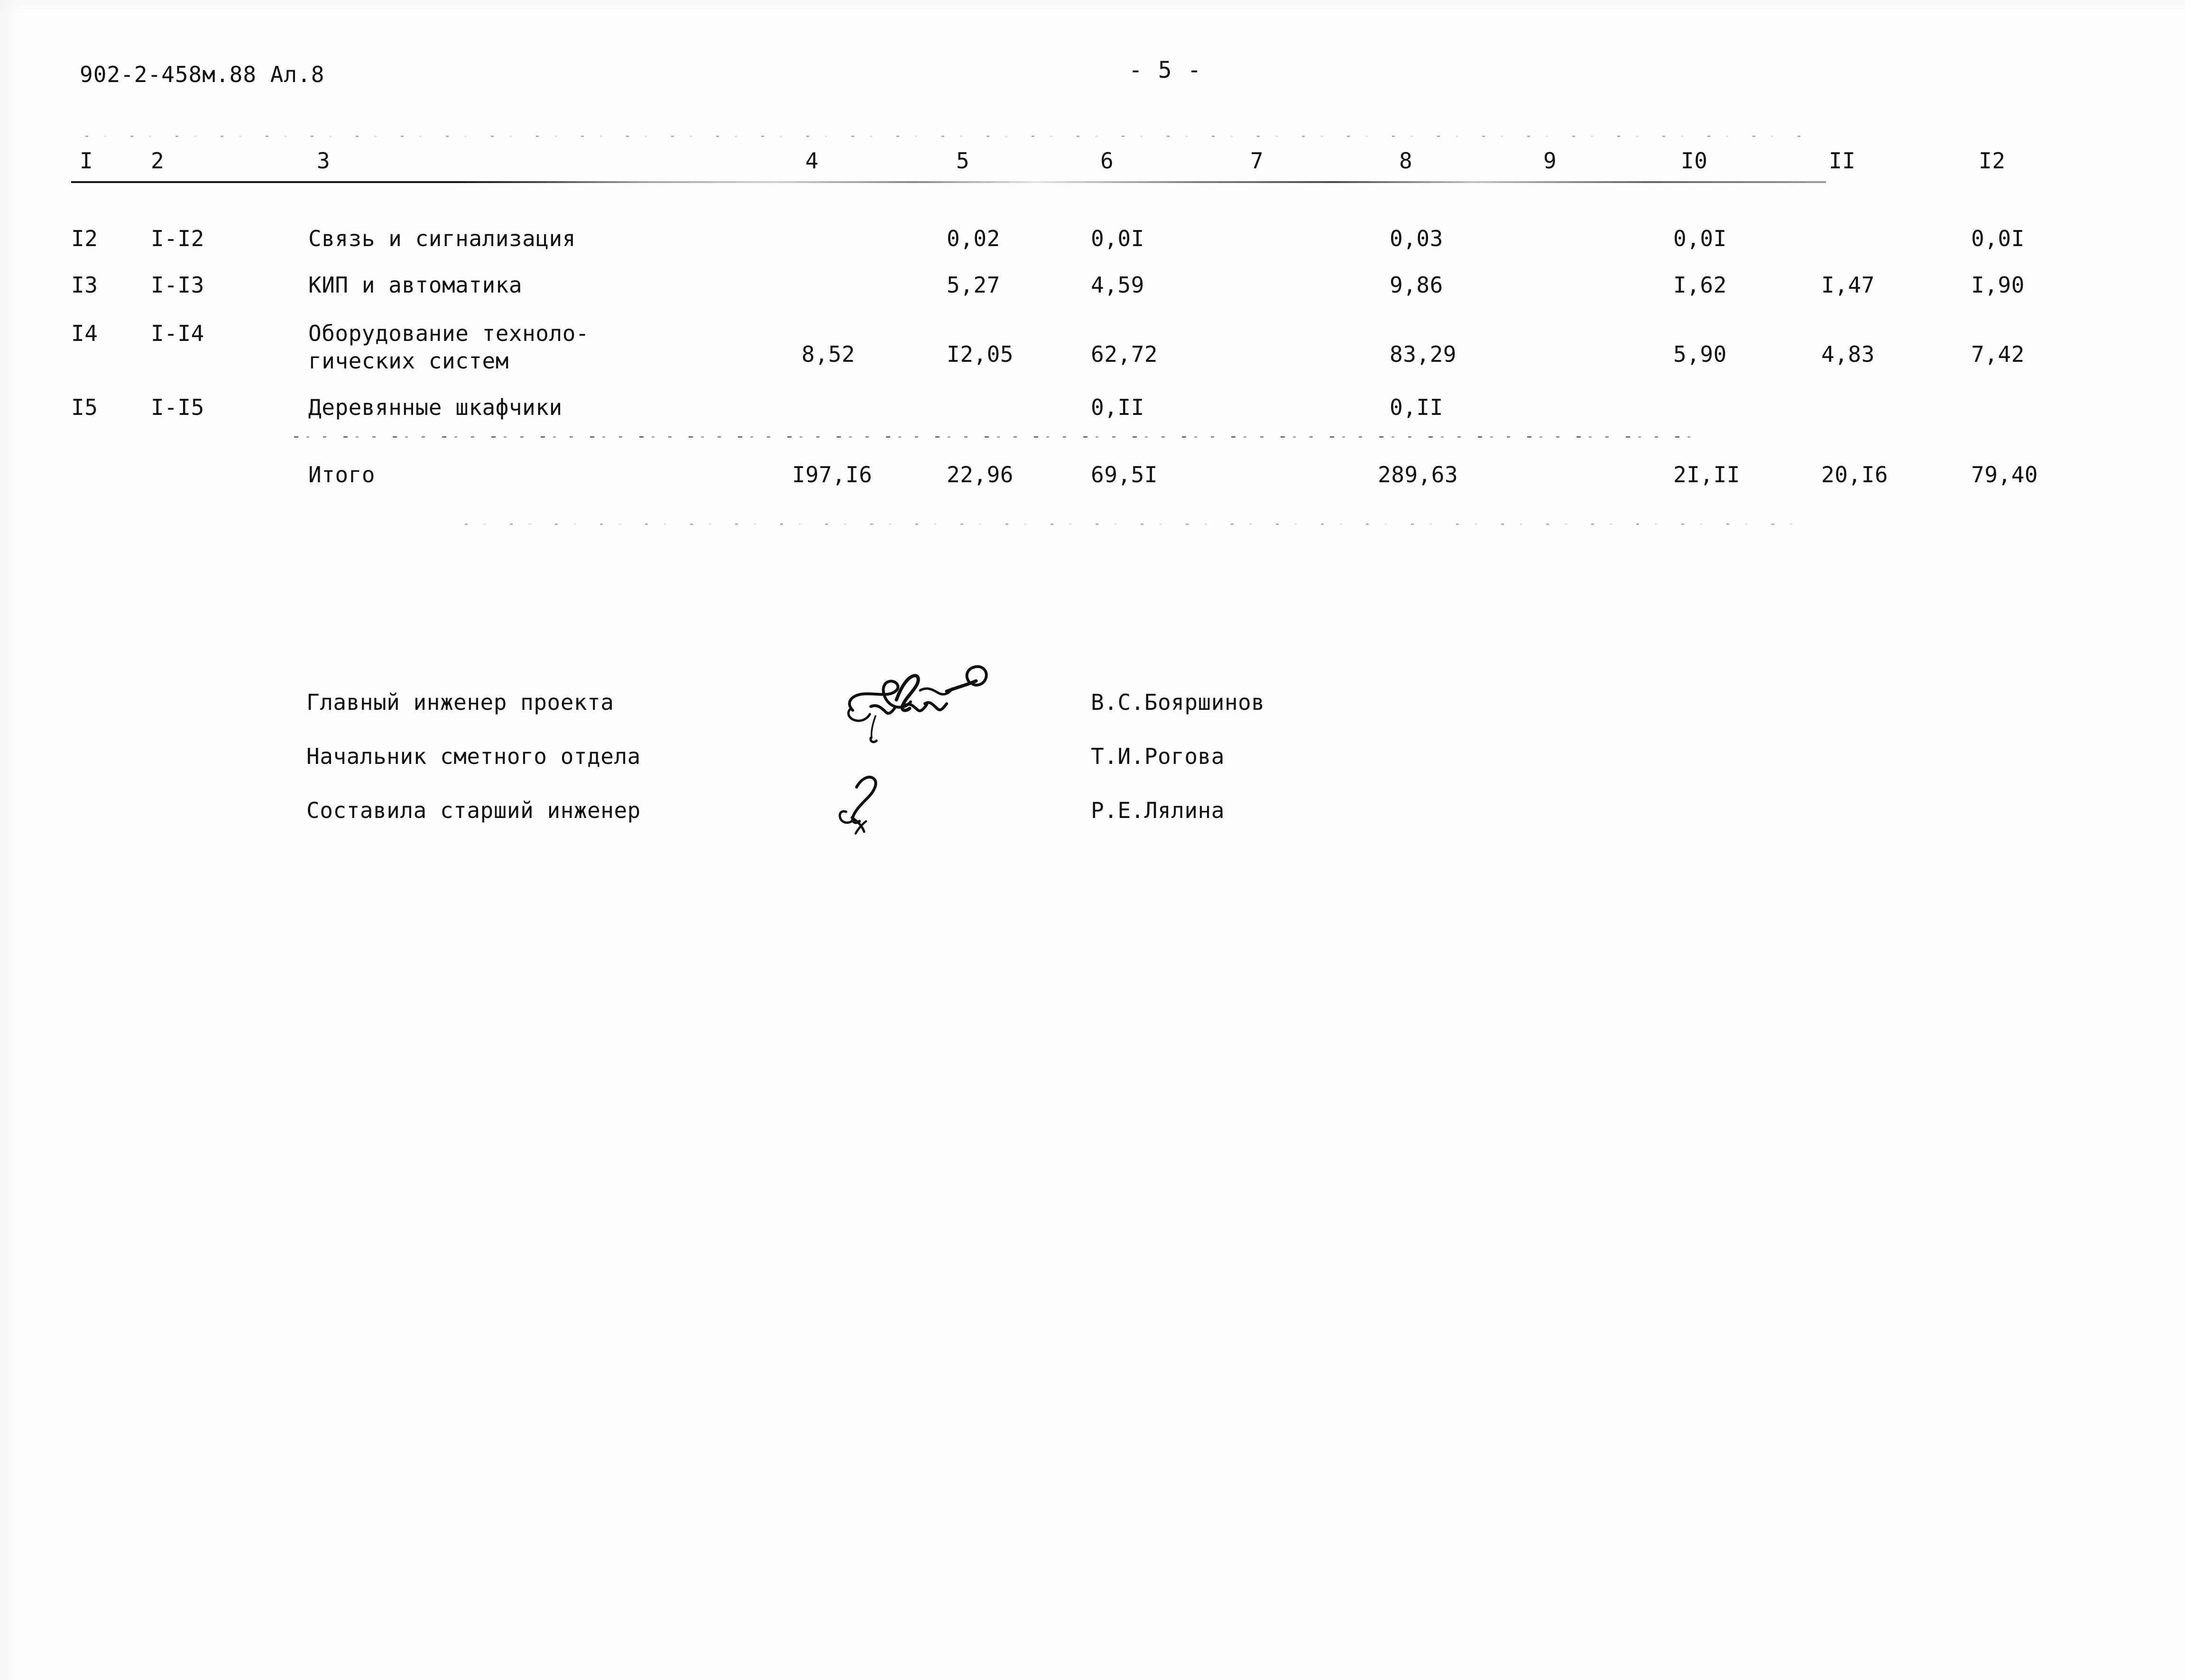  What do you see at coordinates (858, 805) in the screenshot?
I see `handwritten-signature-senior-engineer` at bounding box center [858, 805].